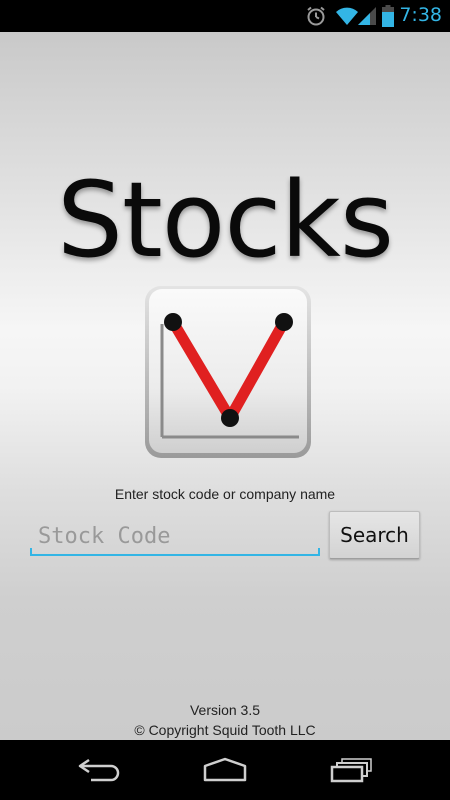 The image size is (450, 800). I want to click on search-prompt-label: Enter stock code or company name, so click(225, 494).